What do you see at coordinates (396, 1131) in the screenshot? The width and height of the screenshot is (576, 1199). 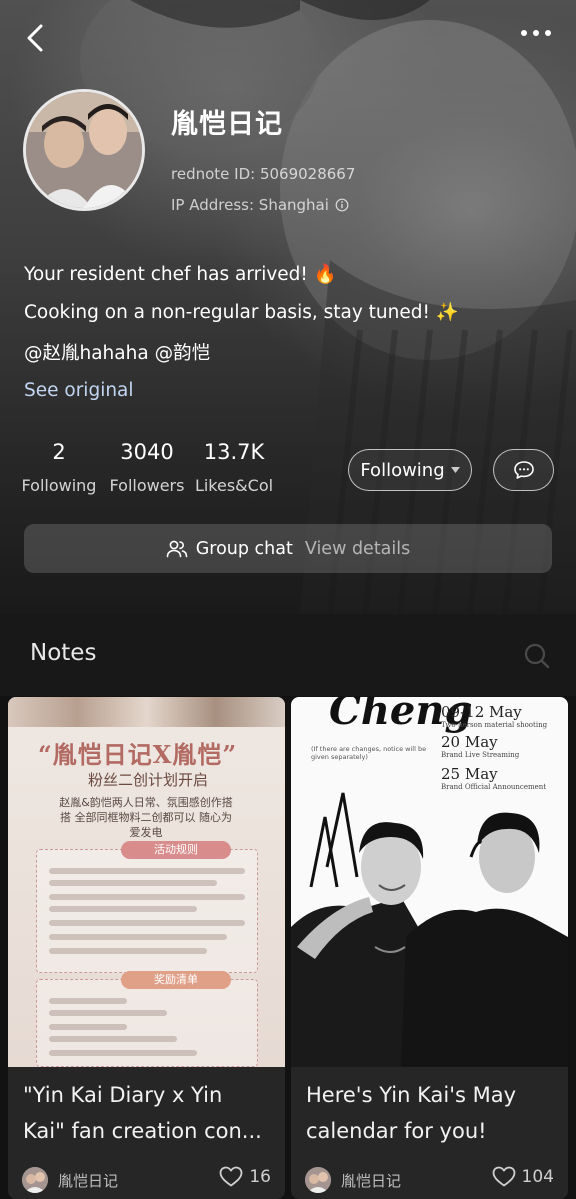 I see `note-title-line-2: calendar for you!` at bounding box center [396, 1131].